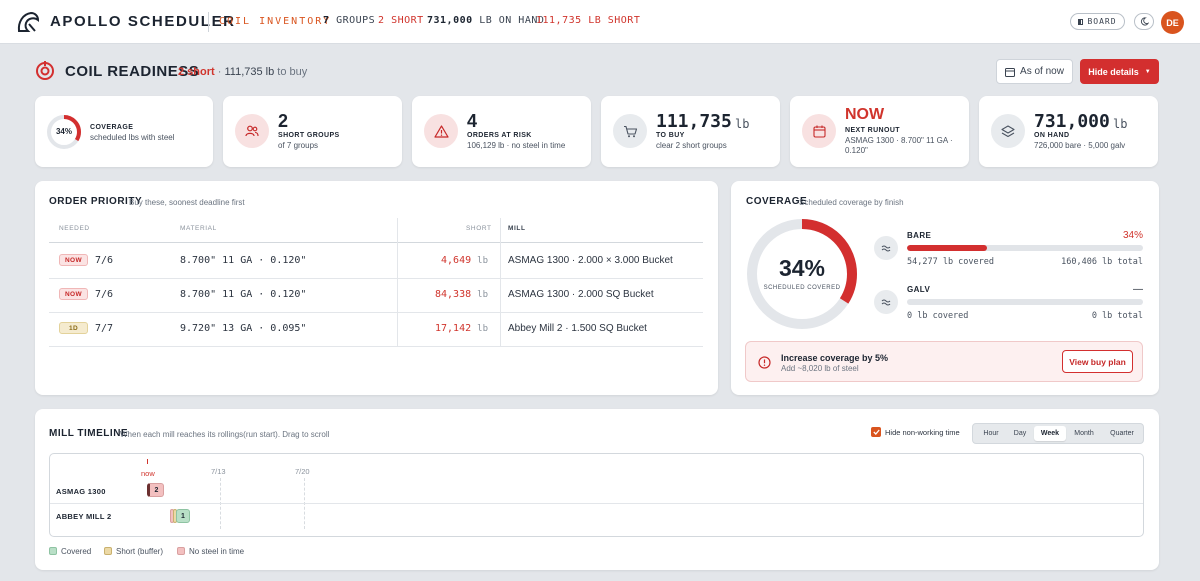  I want to click on col-mill: MILL, so click(517, 228).